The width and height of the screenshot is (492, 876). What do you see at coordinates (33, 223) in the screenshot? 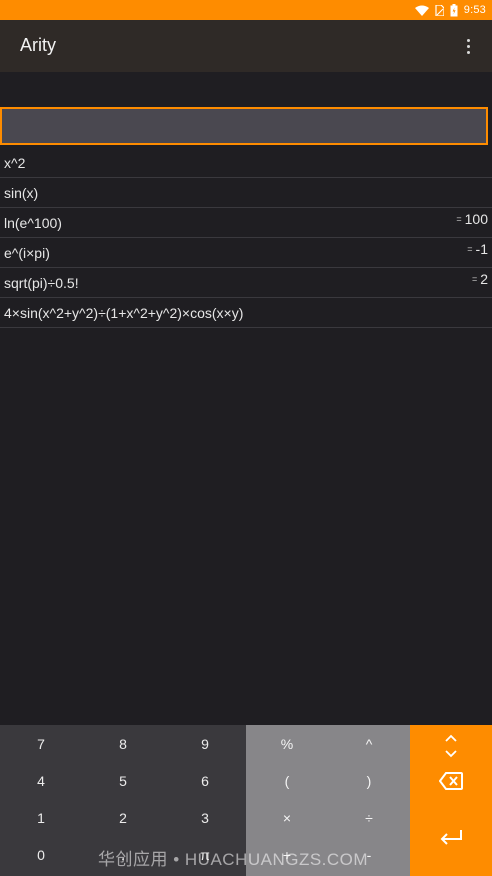
I see `history-expression: ln(e^100)` at bounding box center [33, 223].